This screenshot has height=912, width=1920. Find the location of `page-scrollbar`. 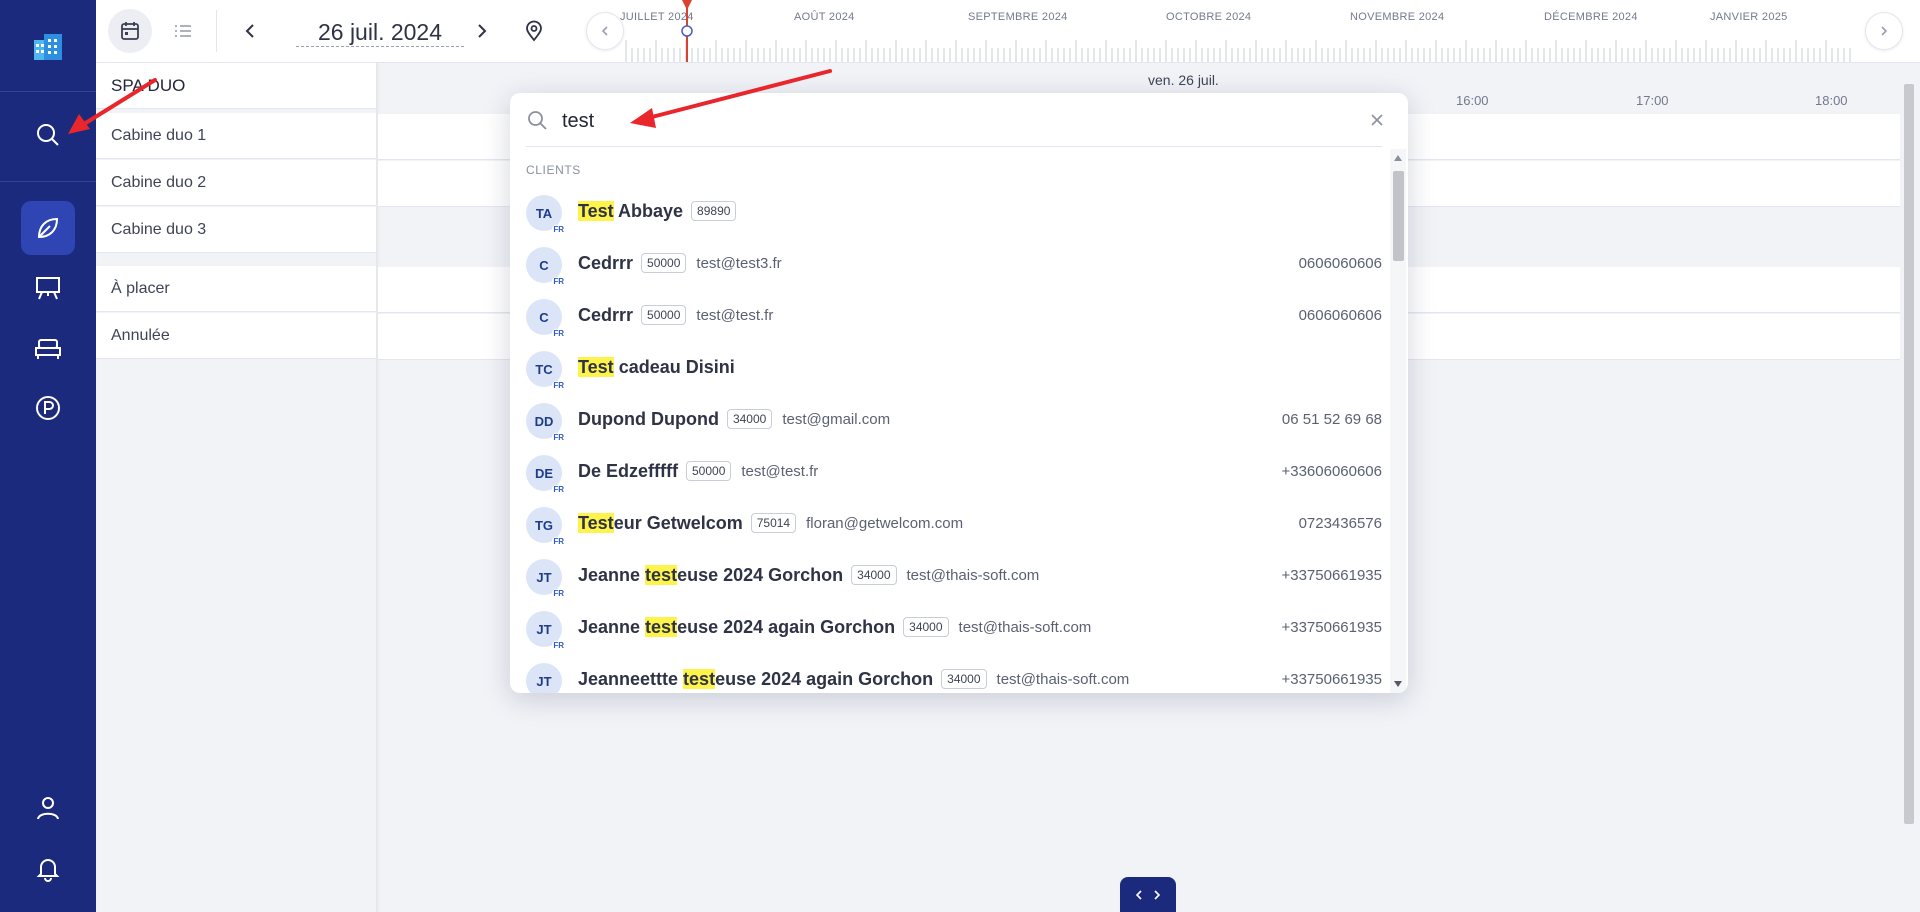

page-scrollbar is located at coordinates (1909, 455).